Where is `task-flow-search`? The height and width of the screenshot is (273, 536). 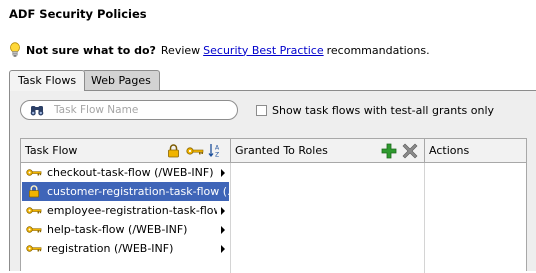 task-flow-search is located at coordinates (129, 110).